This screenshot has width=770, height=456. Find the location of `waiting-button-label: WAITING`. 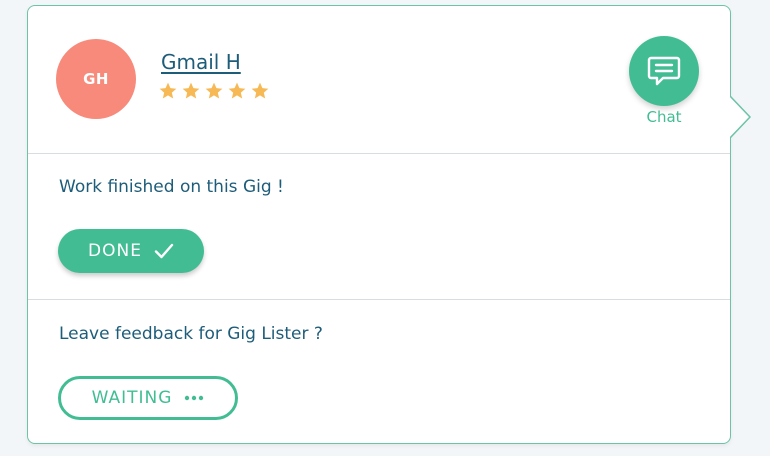

waiting-button-label: WAITING is located at coordinates (132, 398).